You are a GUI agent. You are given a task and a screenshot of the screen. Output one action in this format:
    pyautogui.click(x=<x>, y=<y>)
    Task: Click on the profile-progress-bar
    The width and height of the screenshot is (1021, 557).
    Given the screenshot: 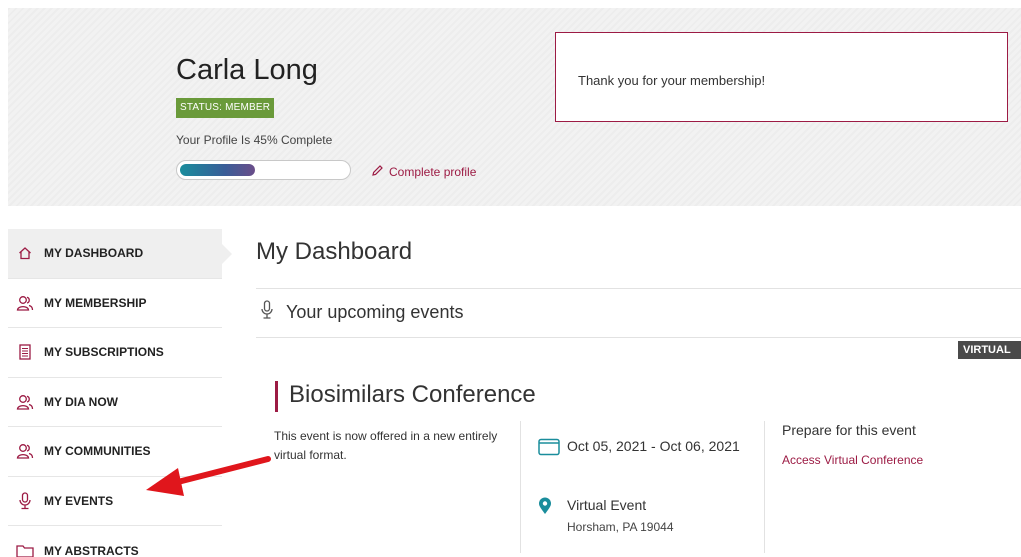 What is the action you would take?
    pyautogui.click(x=263, y=170)
    